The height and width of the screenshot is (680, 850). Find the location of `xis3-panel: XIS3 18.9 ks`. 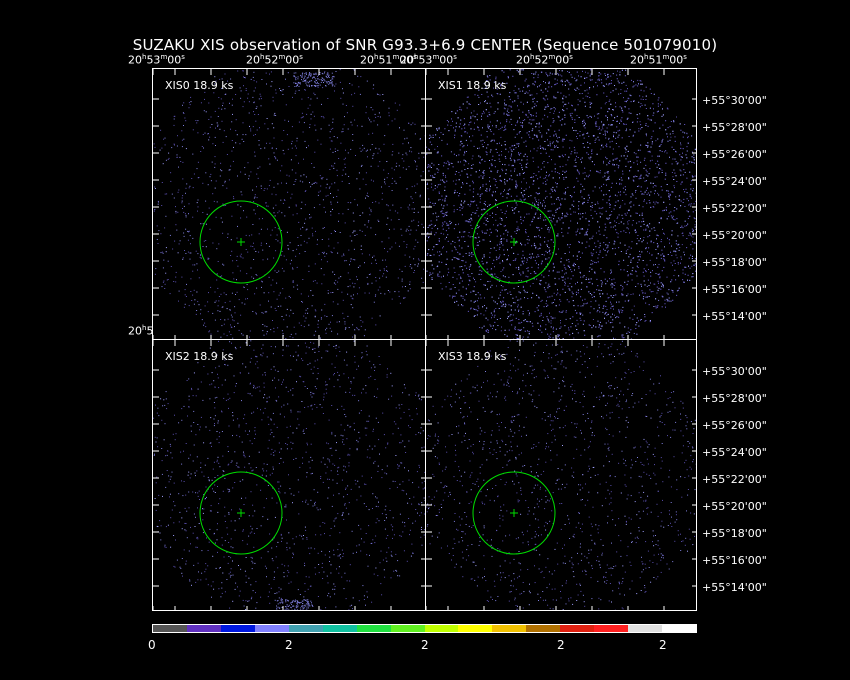

xis3-panel: XIS3 18.9 ks is located at coordinates (561, 475).